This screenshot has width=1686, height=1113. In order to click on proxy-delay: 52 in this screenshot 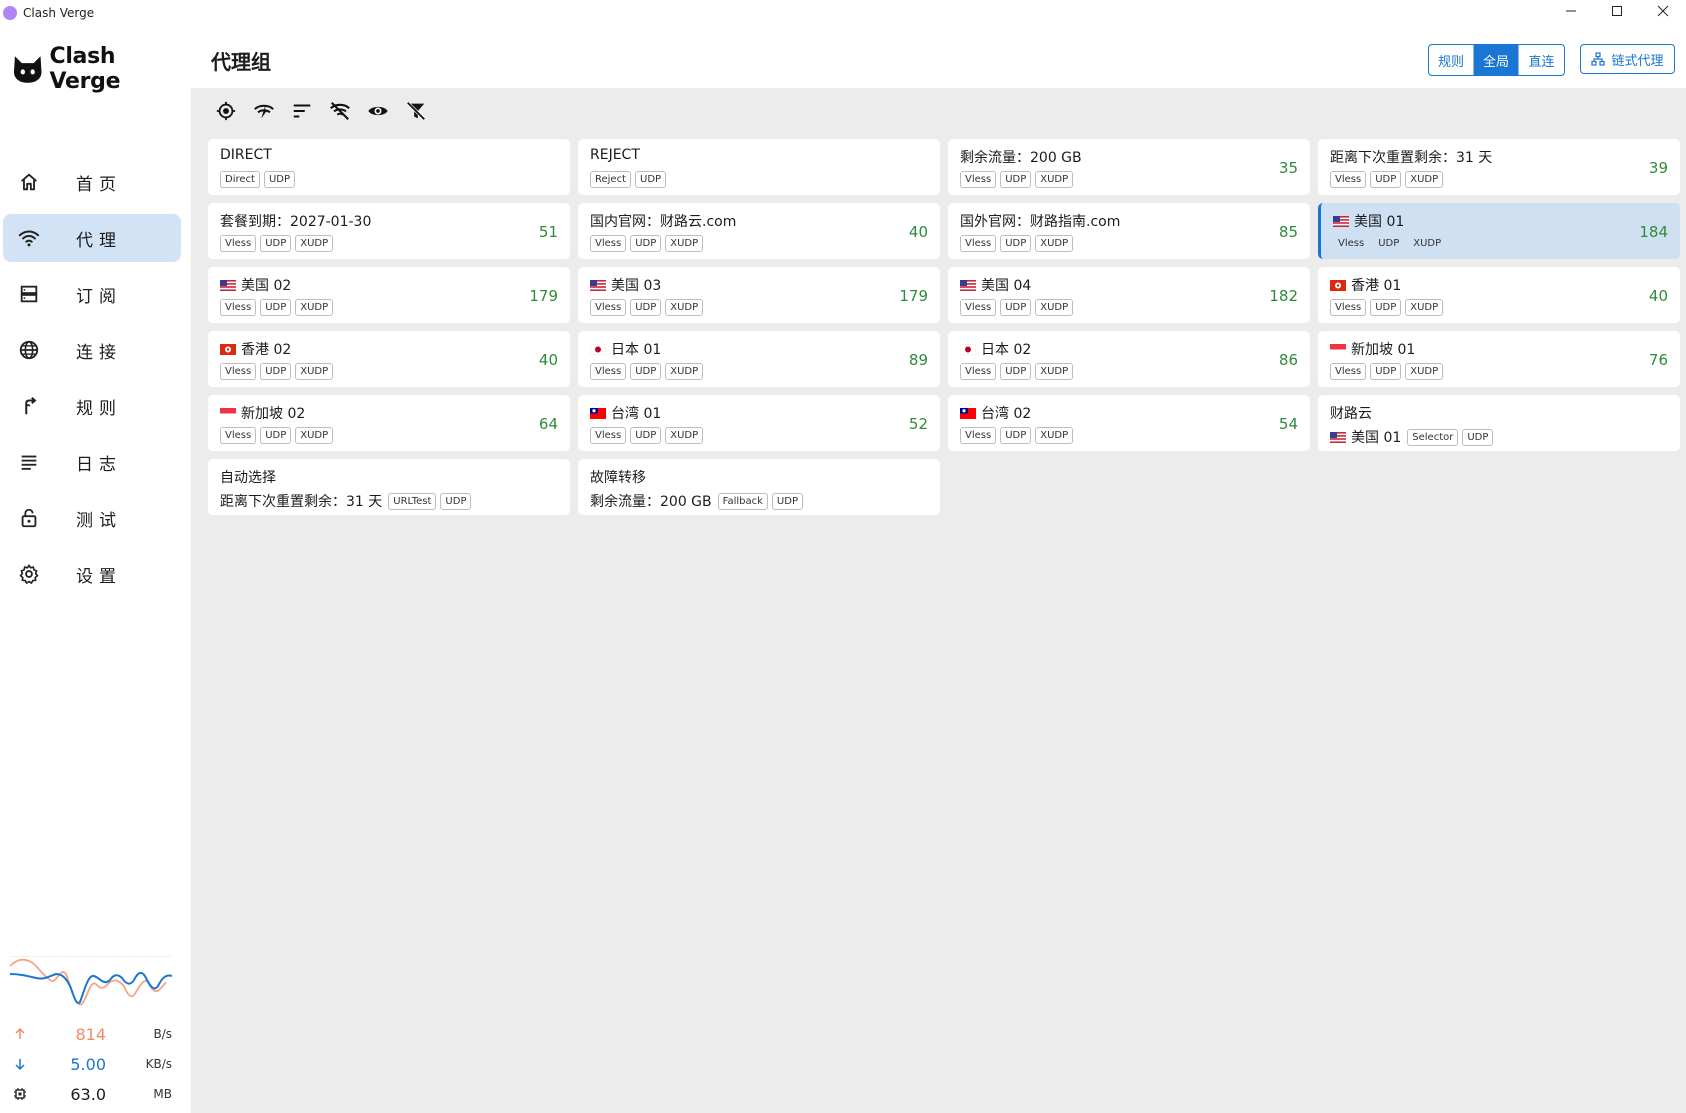, I will do `click(918, 424)`.